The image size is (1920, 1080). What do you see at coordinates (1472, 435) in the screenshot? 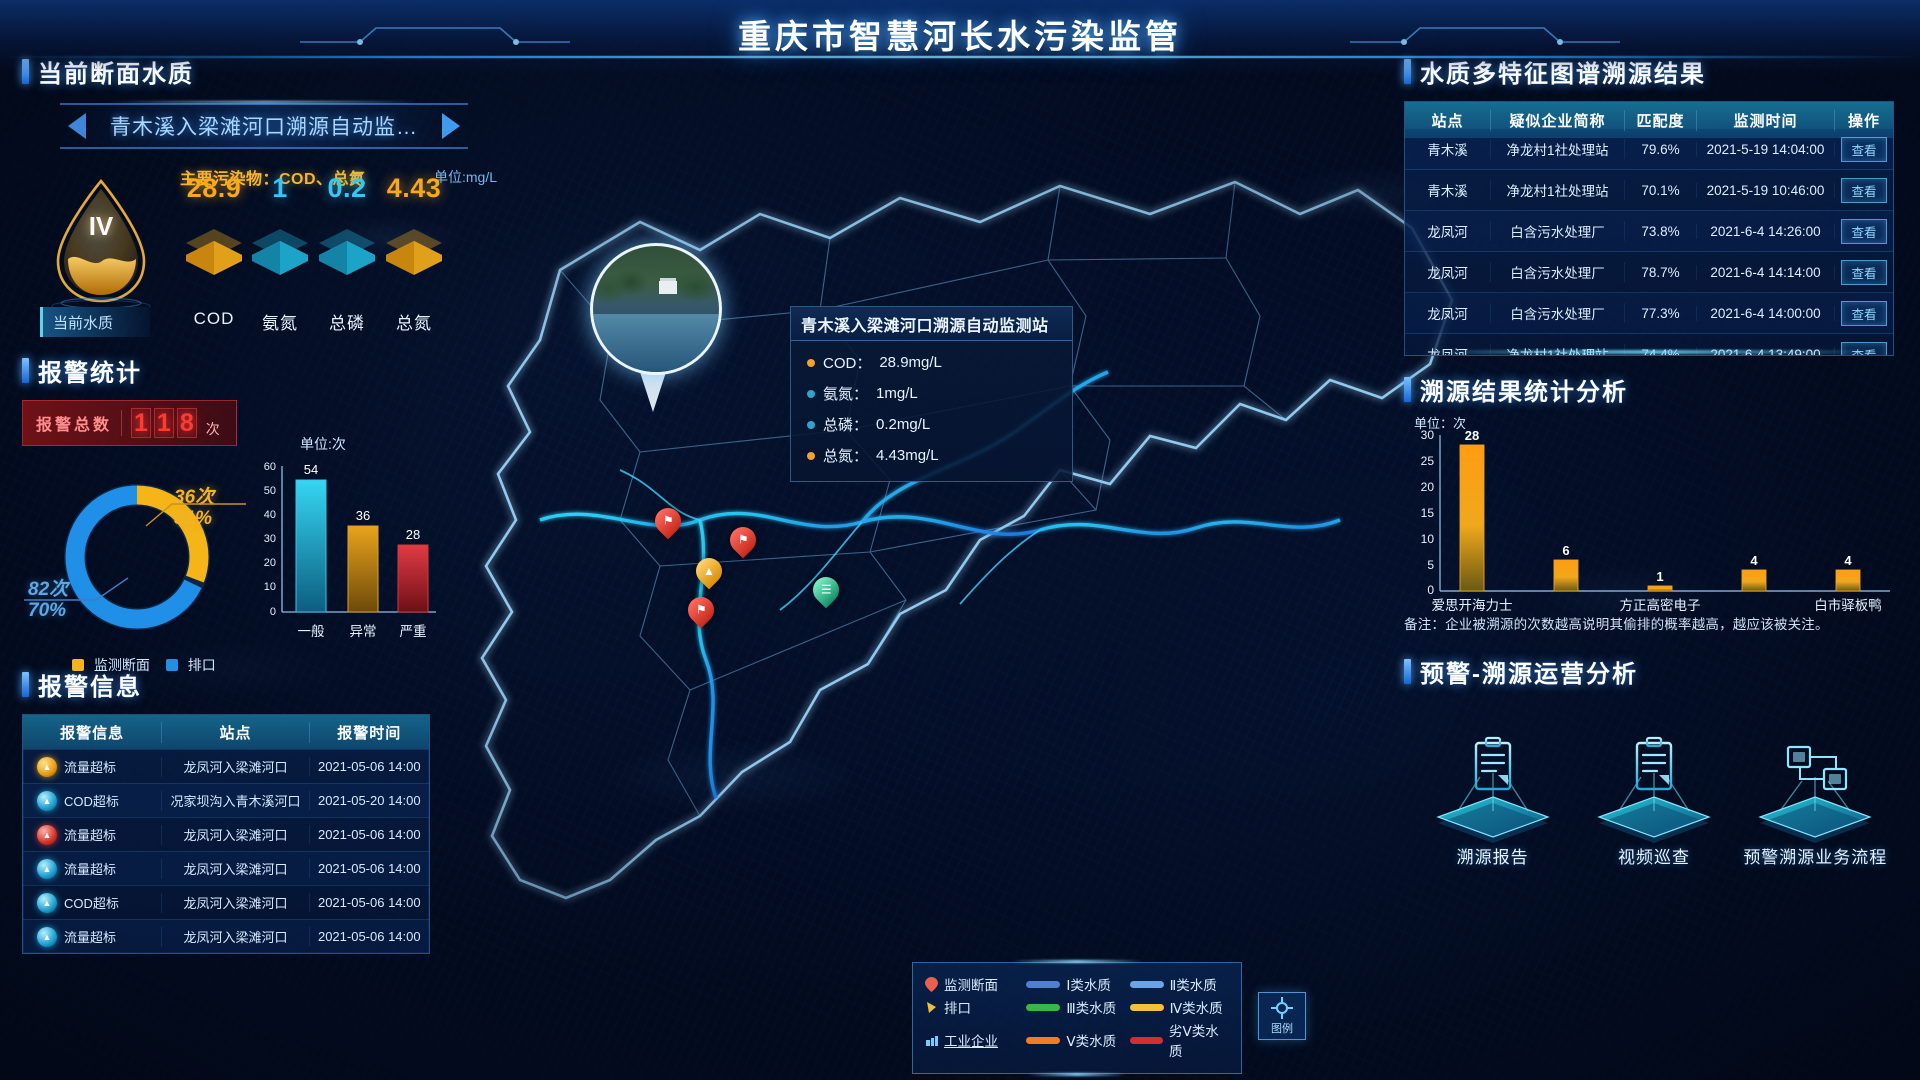
I see `svg-text: 28` at bounding box center [1472, 435].